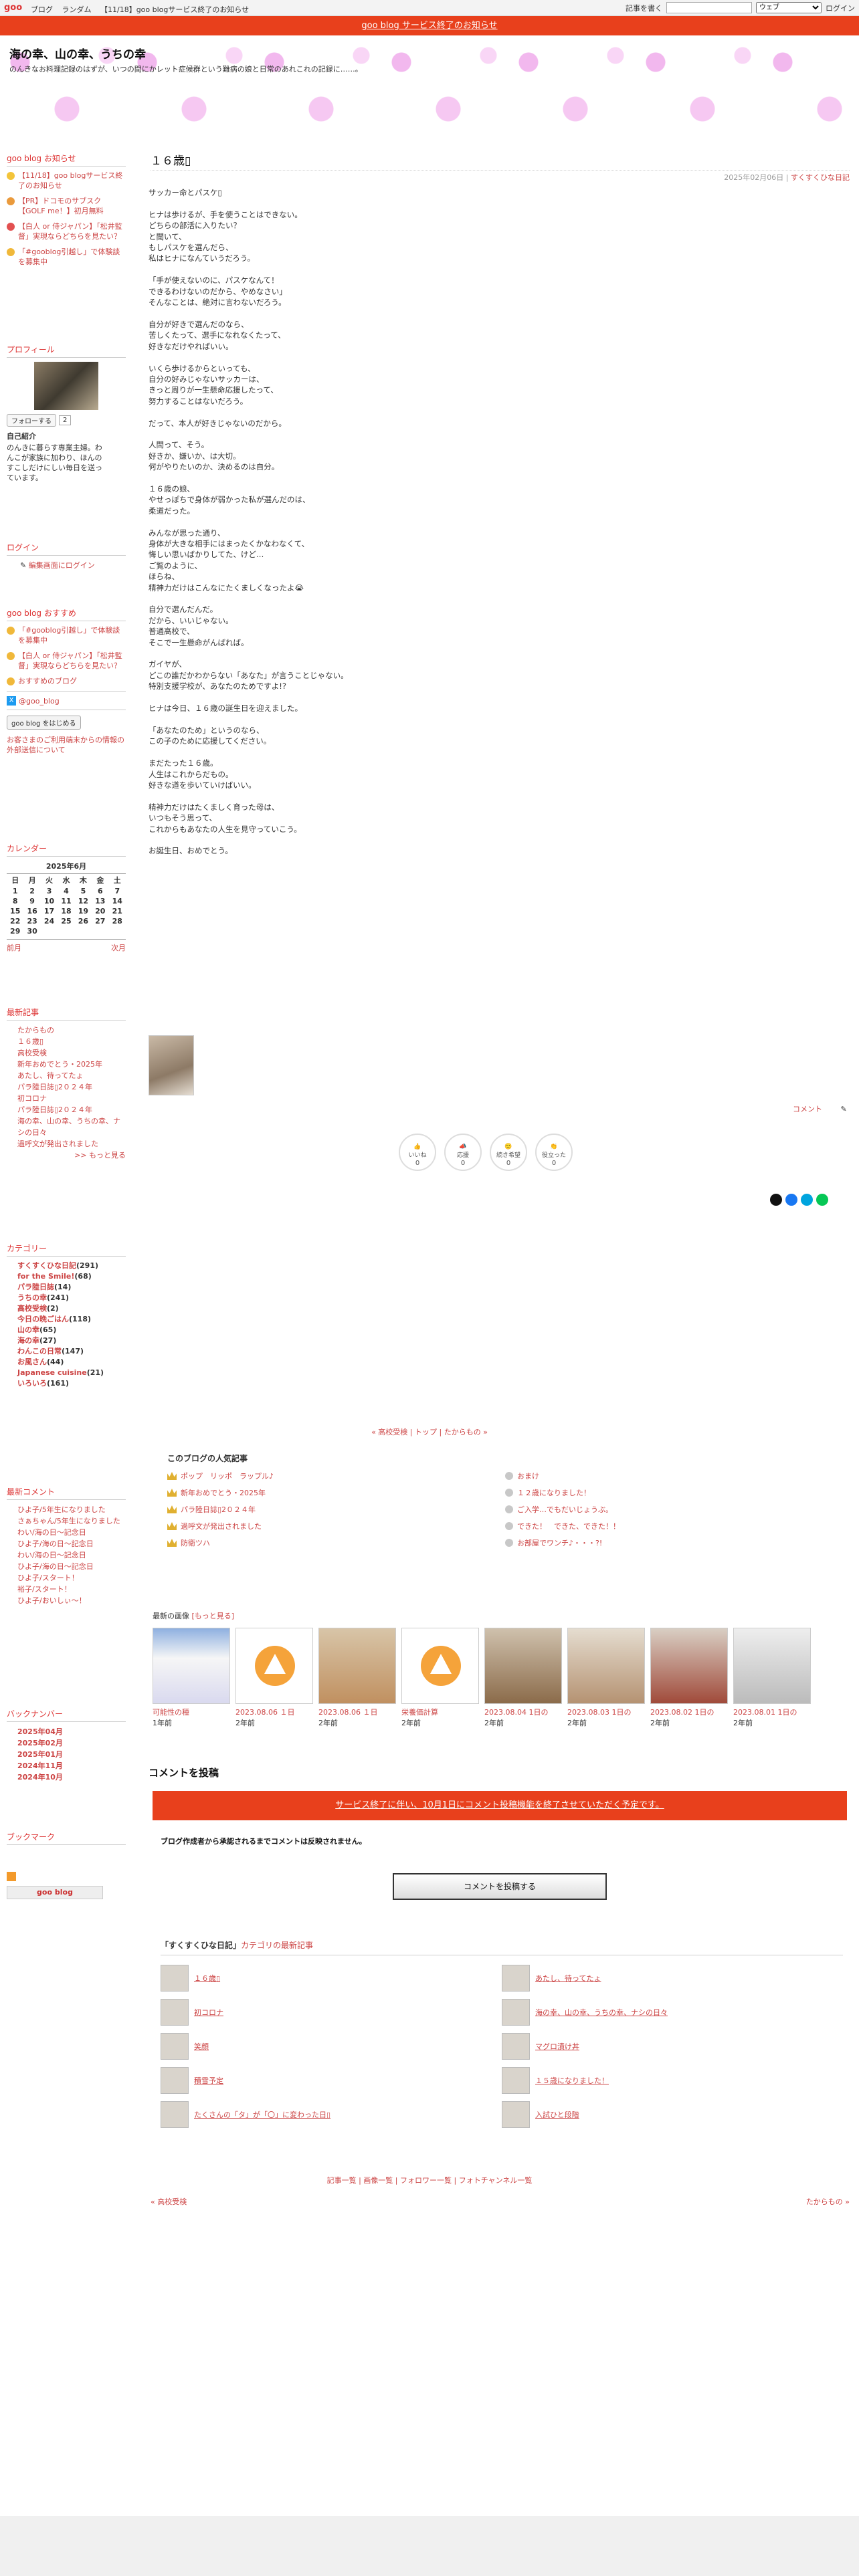  I want to click on calendar-day: 24, so click(50, 921).